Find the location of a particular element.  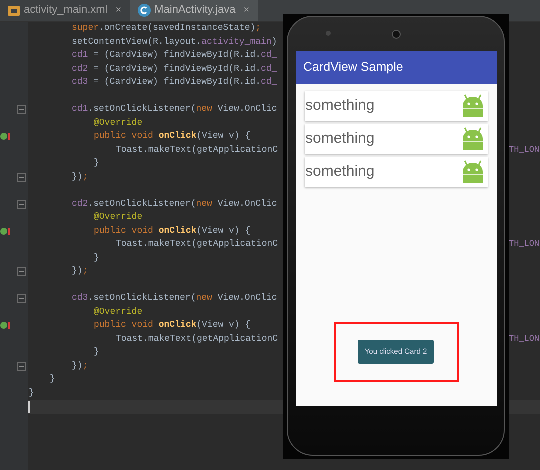

editor-tab: activity_main.xml × is located at coordinates (65, 10).